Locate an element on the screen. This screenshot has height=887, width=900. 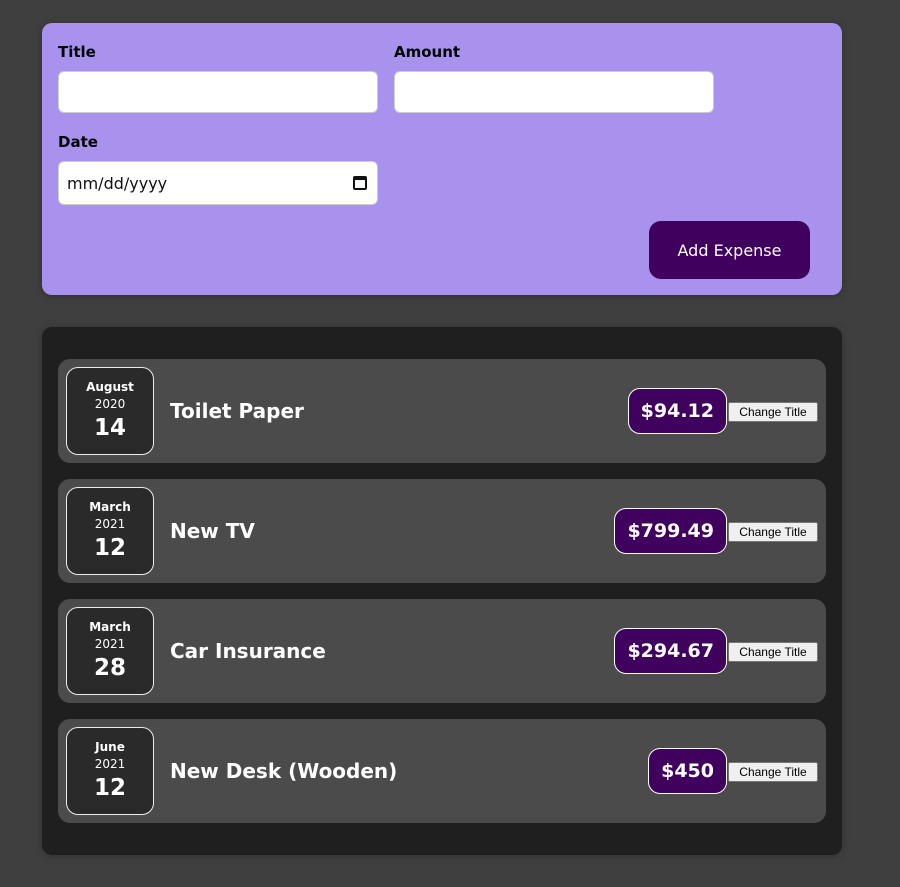
title-field-group: Title is located at coordinates (218, 77).